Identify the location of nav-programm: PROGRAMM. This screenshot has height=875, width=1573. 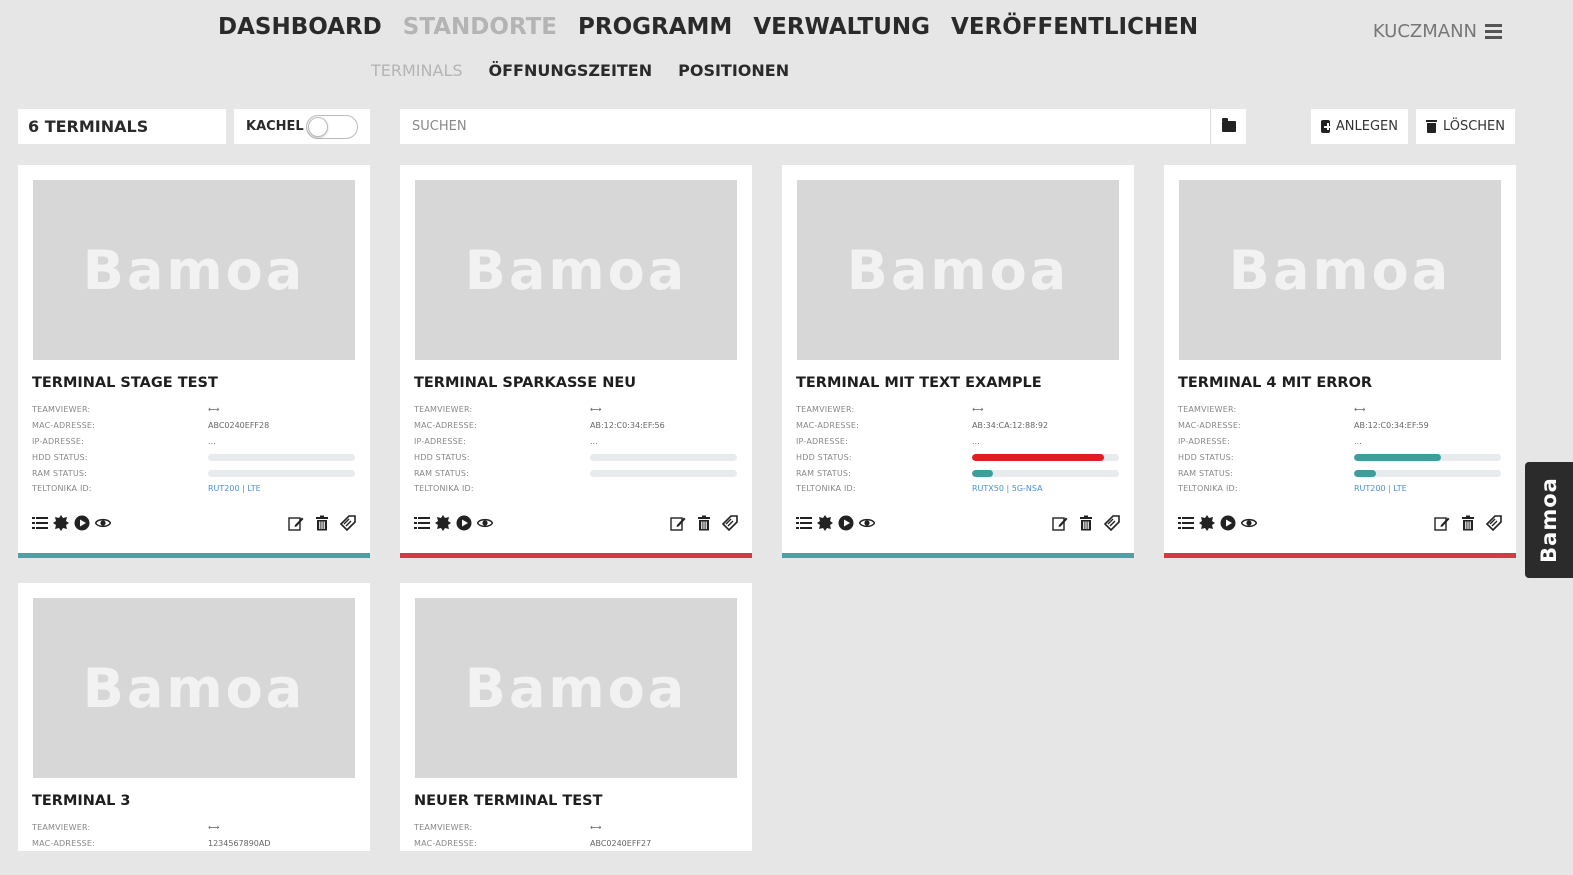
(655, 27).